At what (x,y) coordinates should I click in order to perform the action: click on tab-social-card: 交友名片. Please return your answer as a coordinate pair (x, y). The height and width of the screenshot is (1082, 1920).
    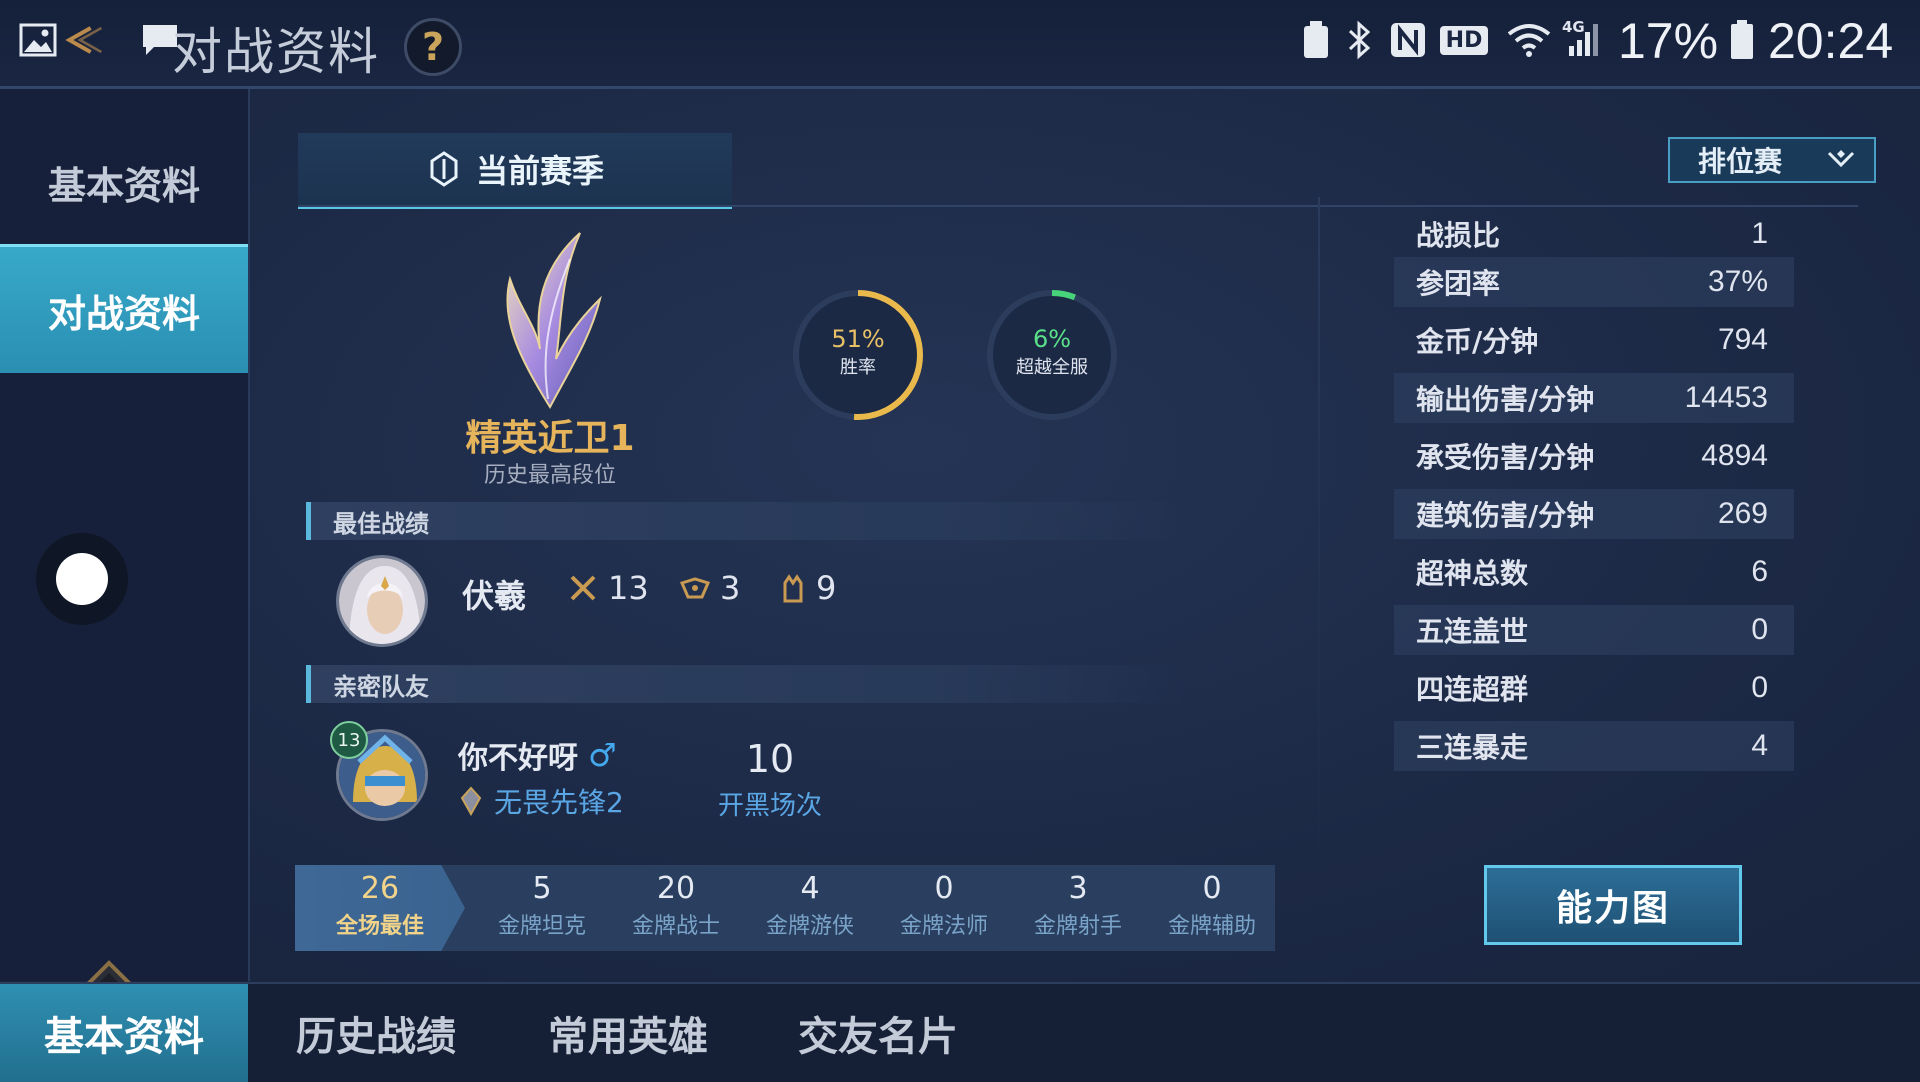
    Looking at the image, I should click on (878, 1033).